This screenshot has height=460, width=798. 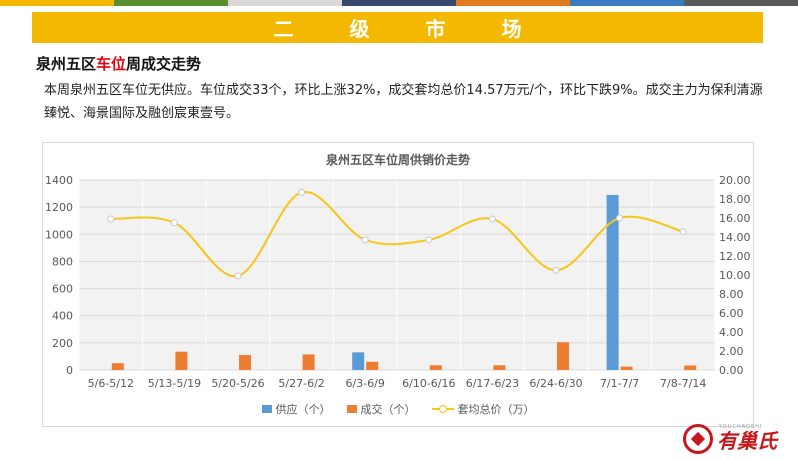 I want to click on legend-item: 套均总价（万）, so click(x=483, y=409).